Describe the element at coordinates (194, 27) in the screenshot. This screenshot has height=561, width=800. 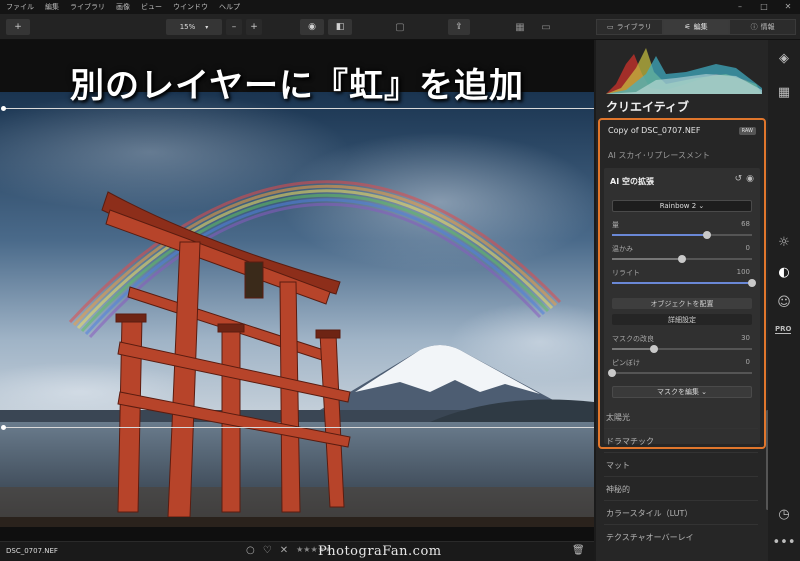
I see `zoom-dropdown: 15% ▾` at that location.